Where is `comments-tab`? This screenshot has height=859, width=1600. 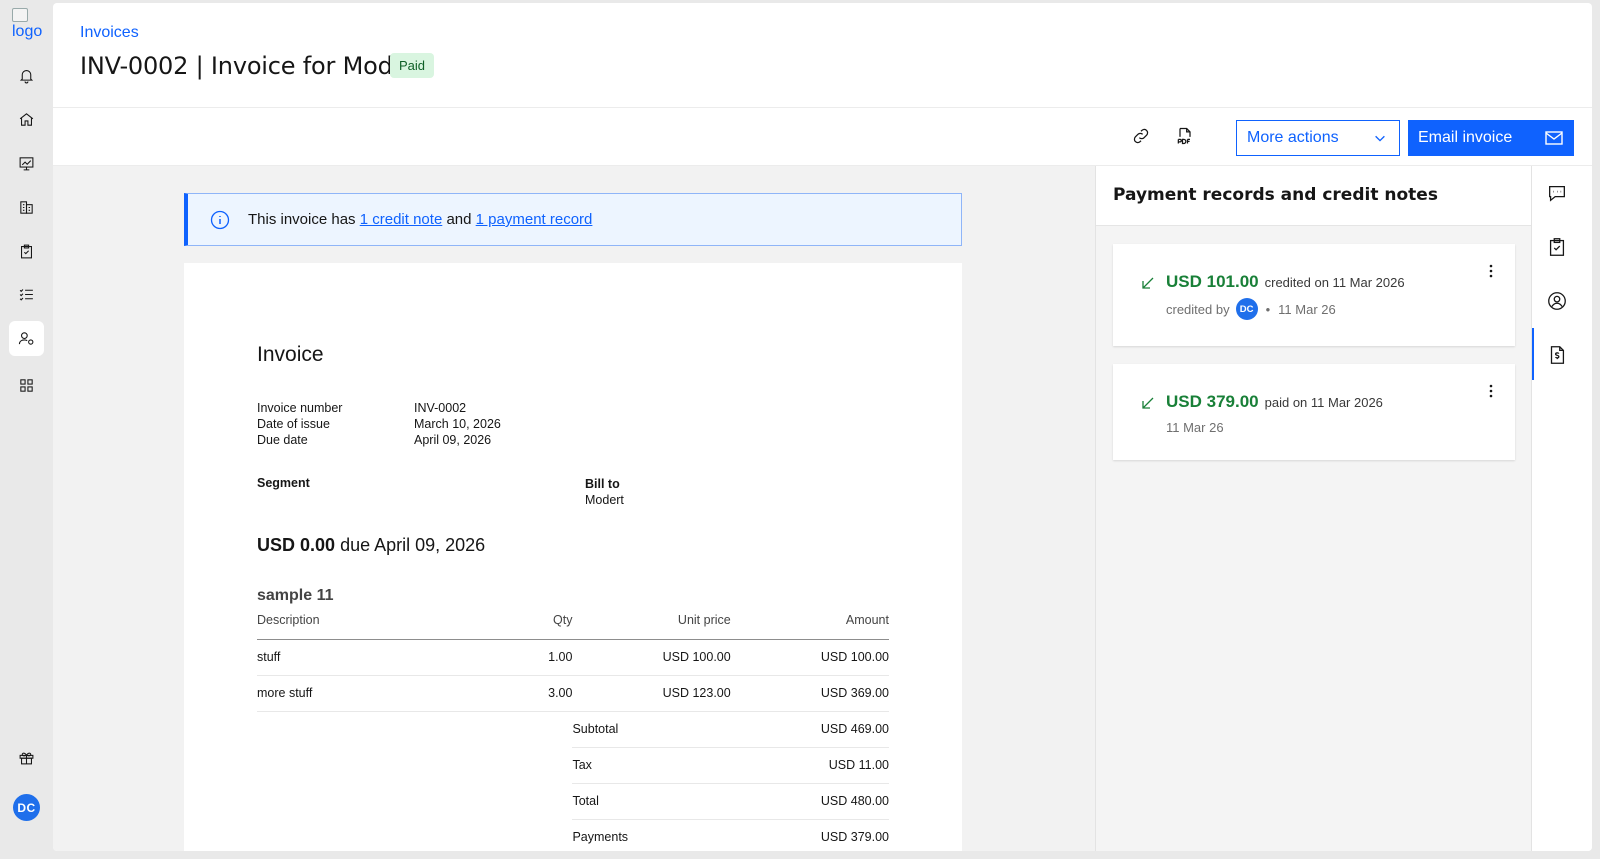 comments-tab is located at coordinates (1557, 193).